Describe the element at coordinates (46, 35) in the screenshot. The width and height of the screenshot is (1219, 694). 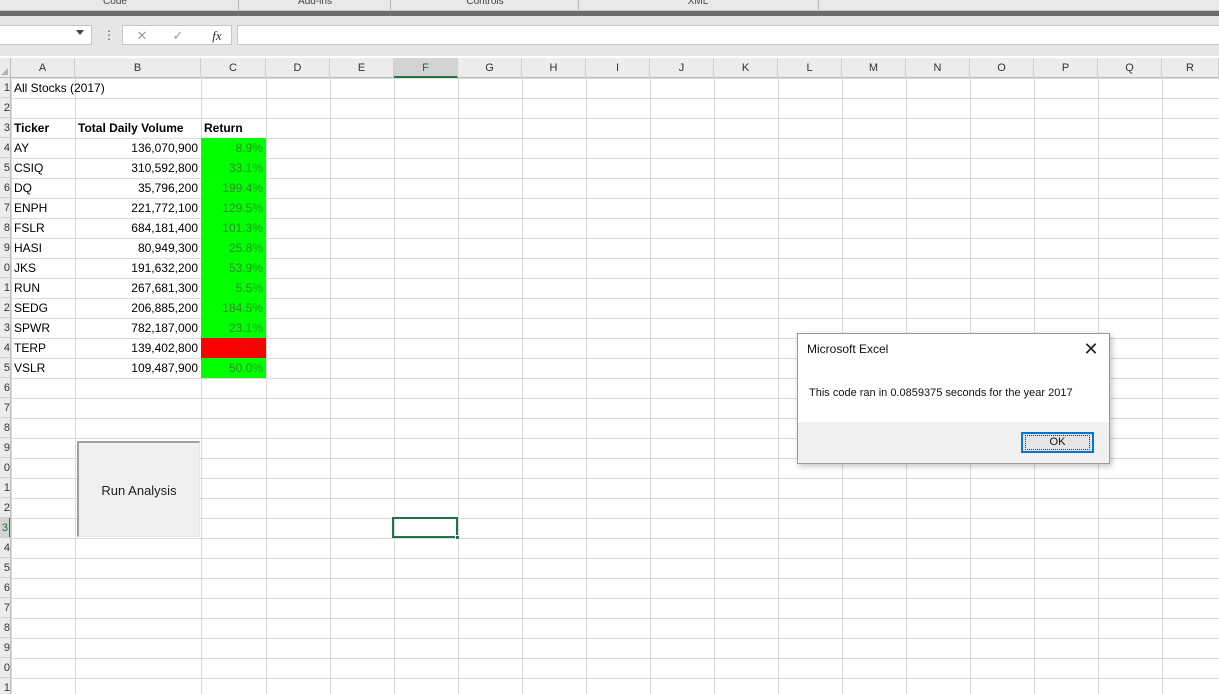
I see `name-box` at that location.